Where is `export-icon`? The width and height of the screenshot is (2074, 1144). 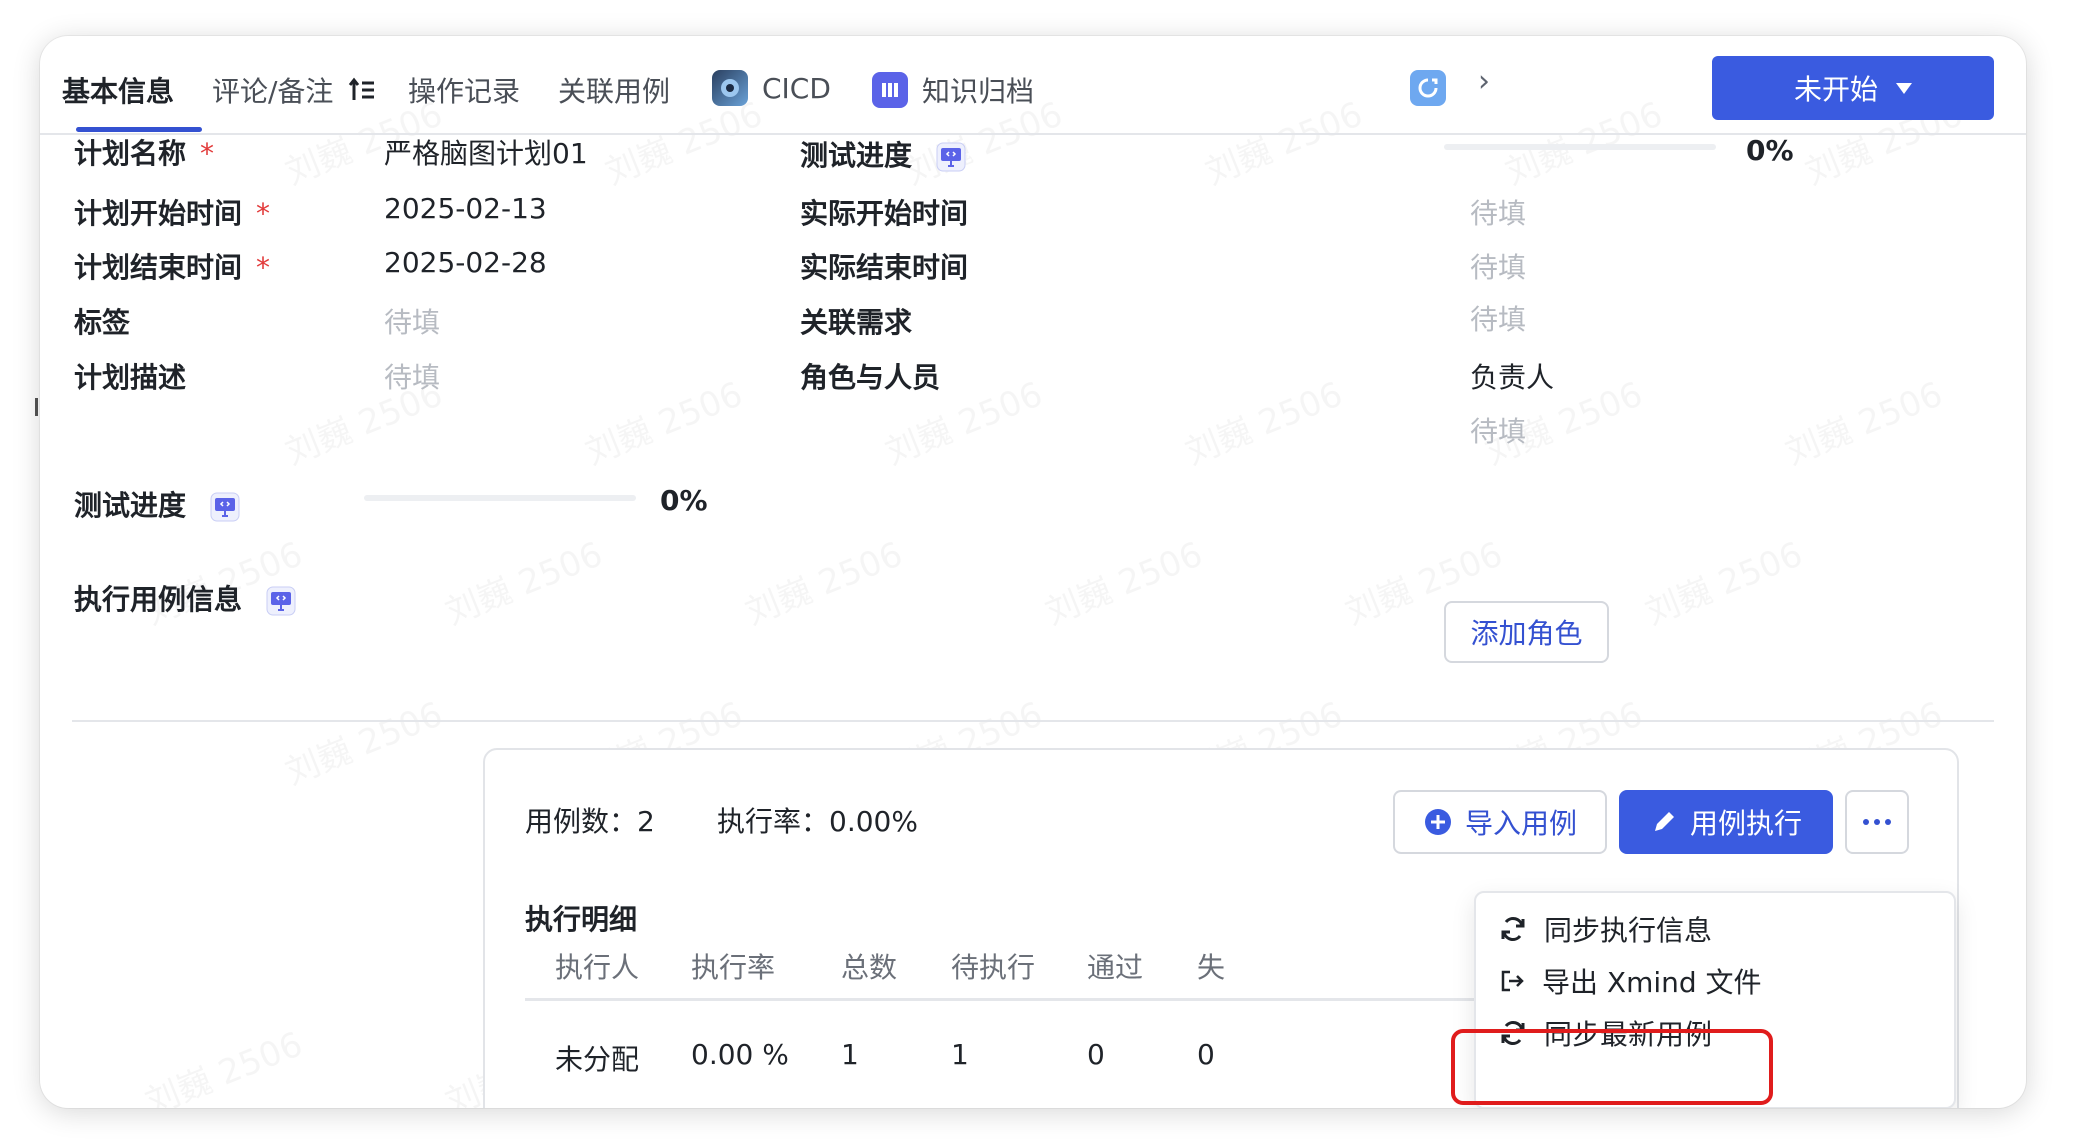
export-icon is located at coordinates (1512, 981).